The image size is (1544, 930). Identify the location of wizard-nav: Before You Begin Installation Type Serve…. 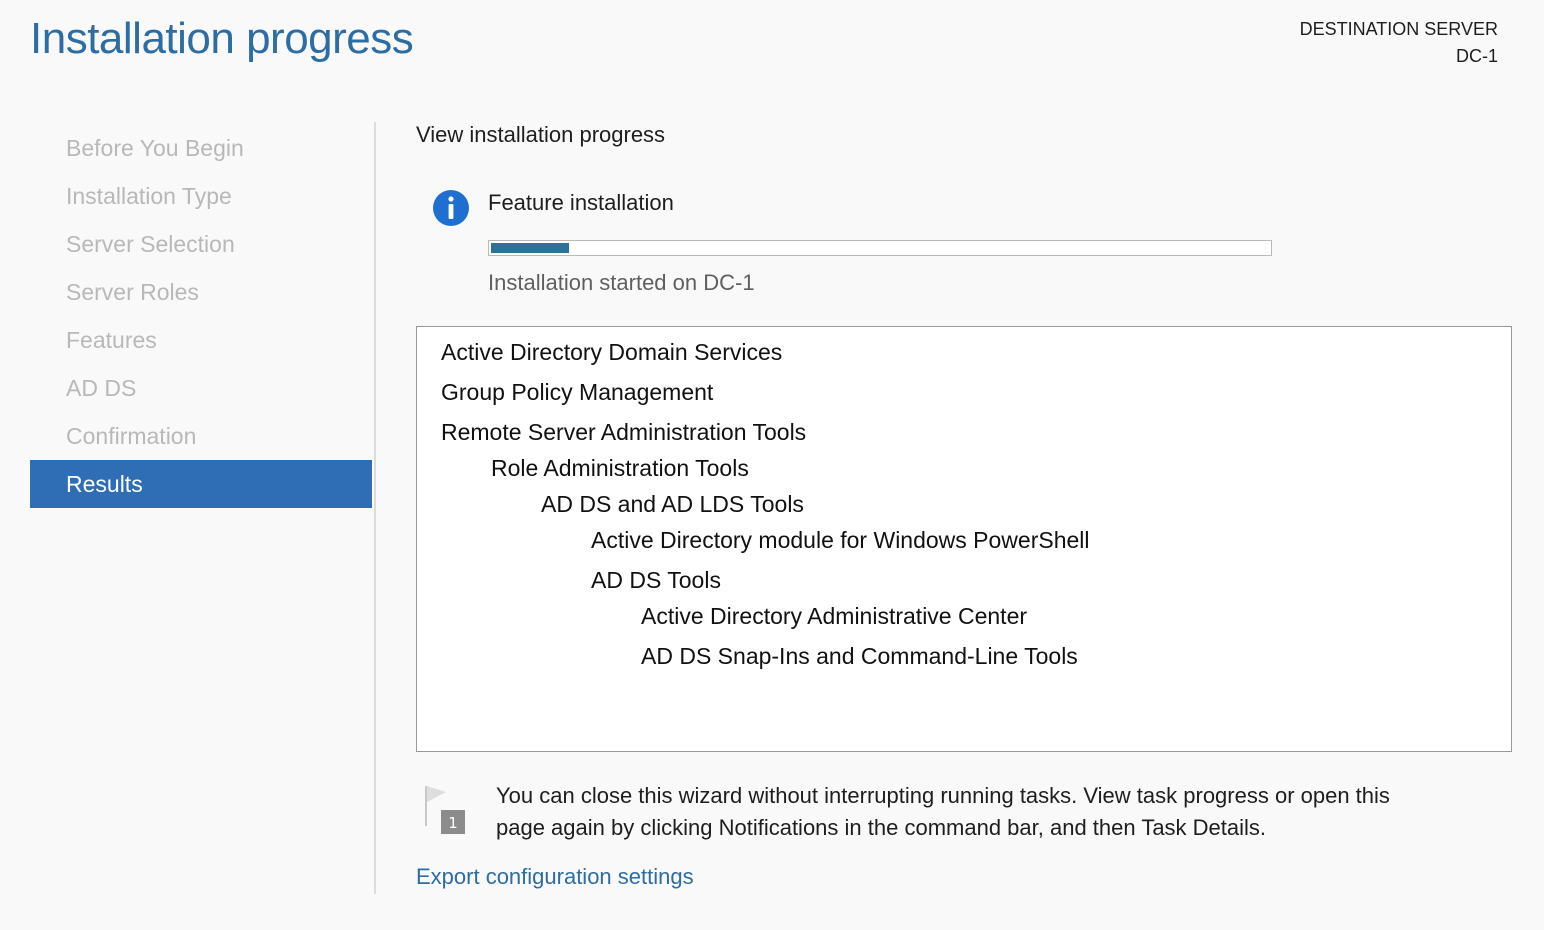
(201, 316).